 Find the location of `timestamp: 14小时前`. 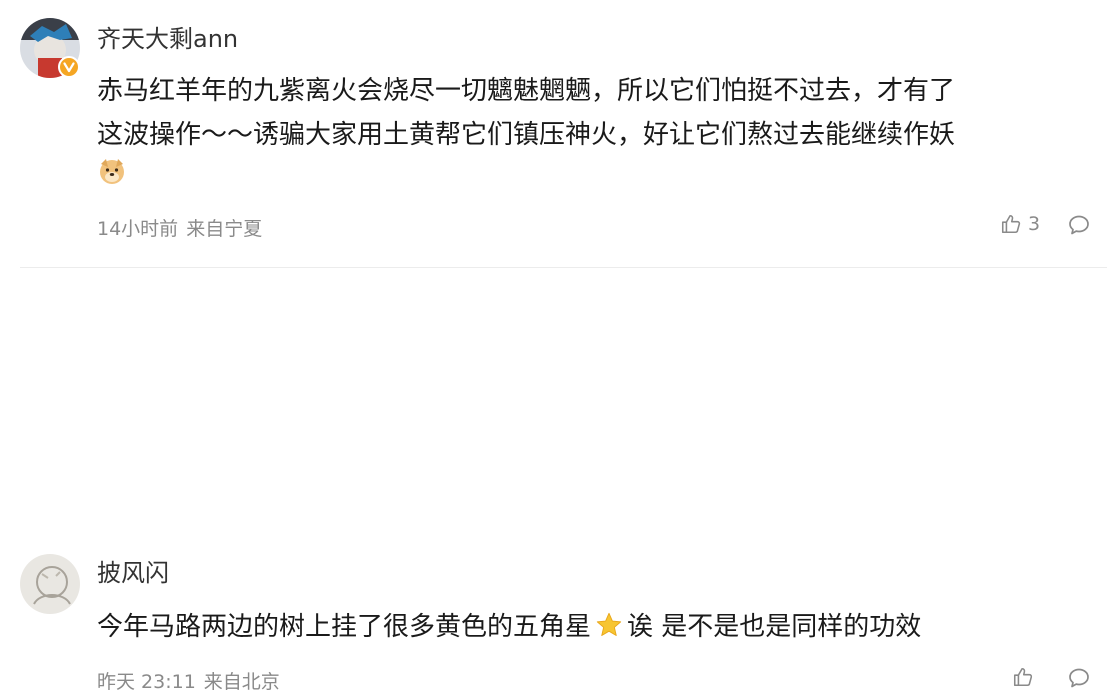

timestamp: 14小时前 is located at coordinates (138, 229).